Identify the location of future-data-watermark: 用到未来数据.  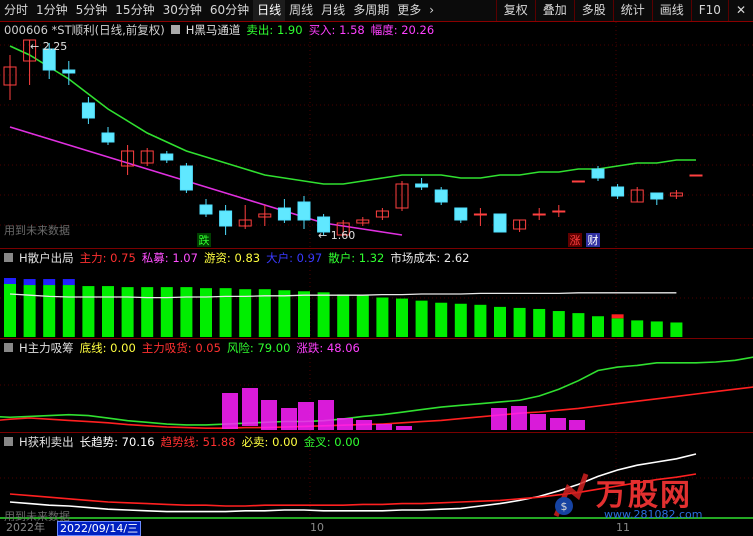
(37, 230).